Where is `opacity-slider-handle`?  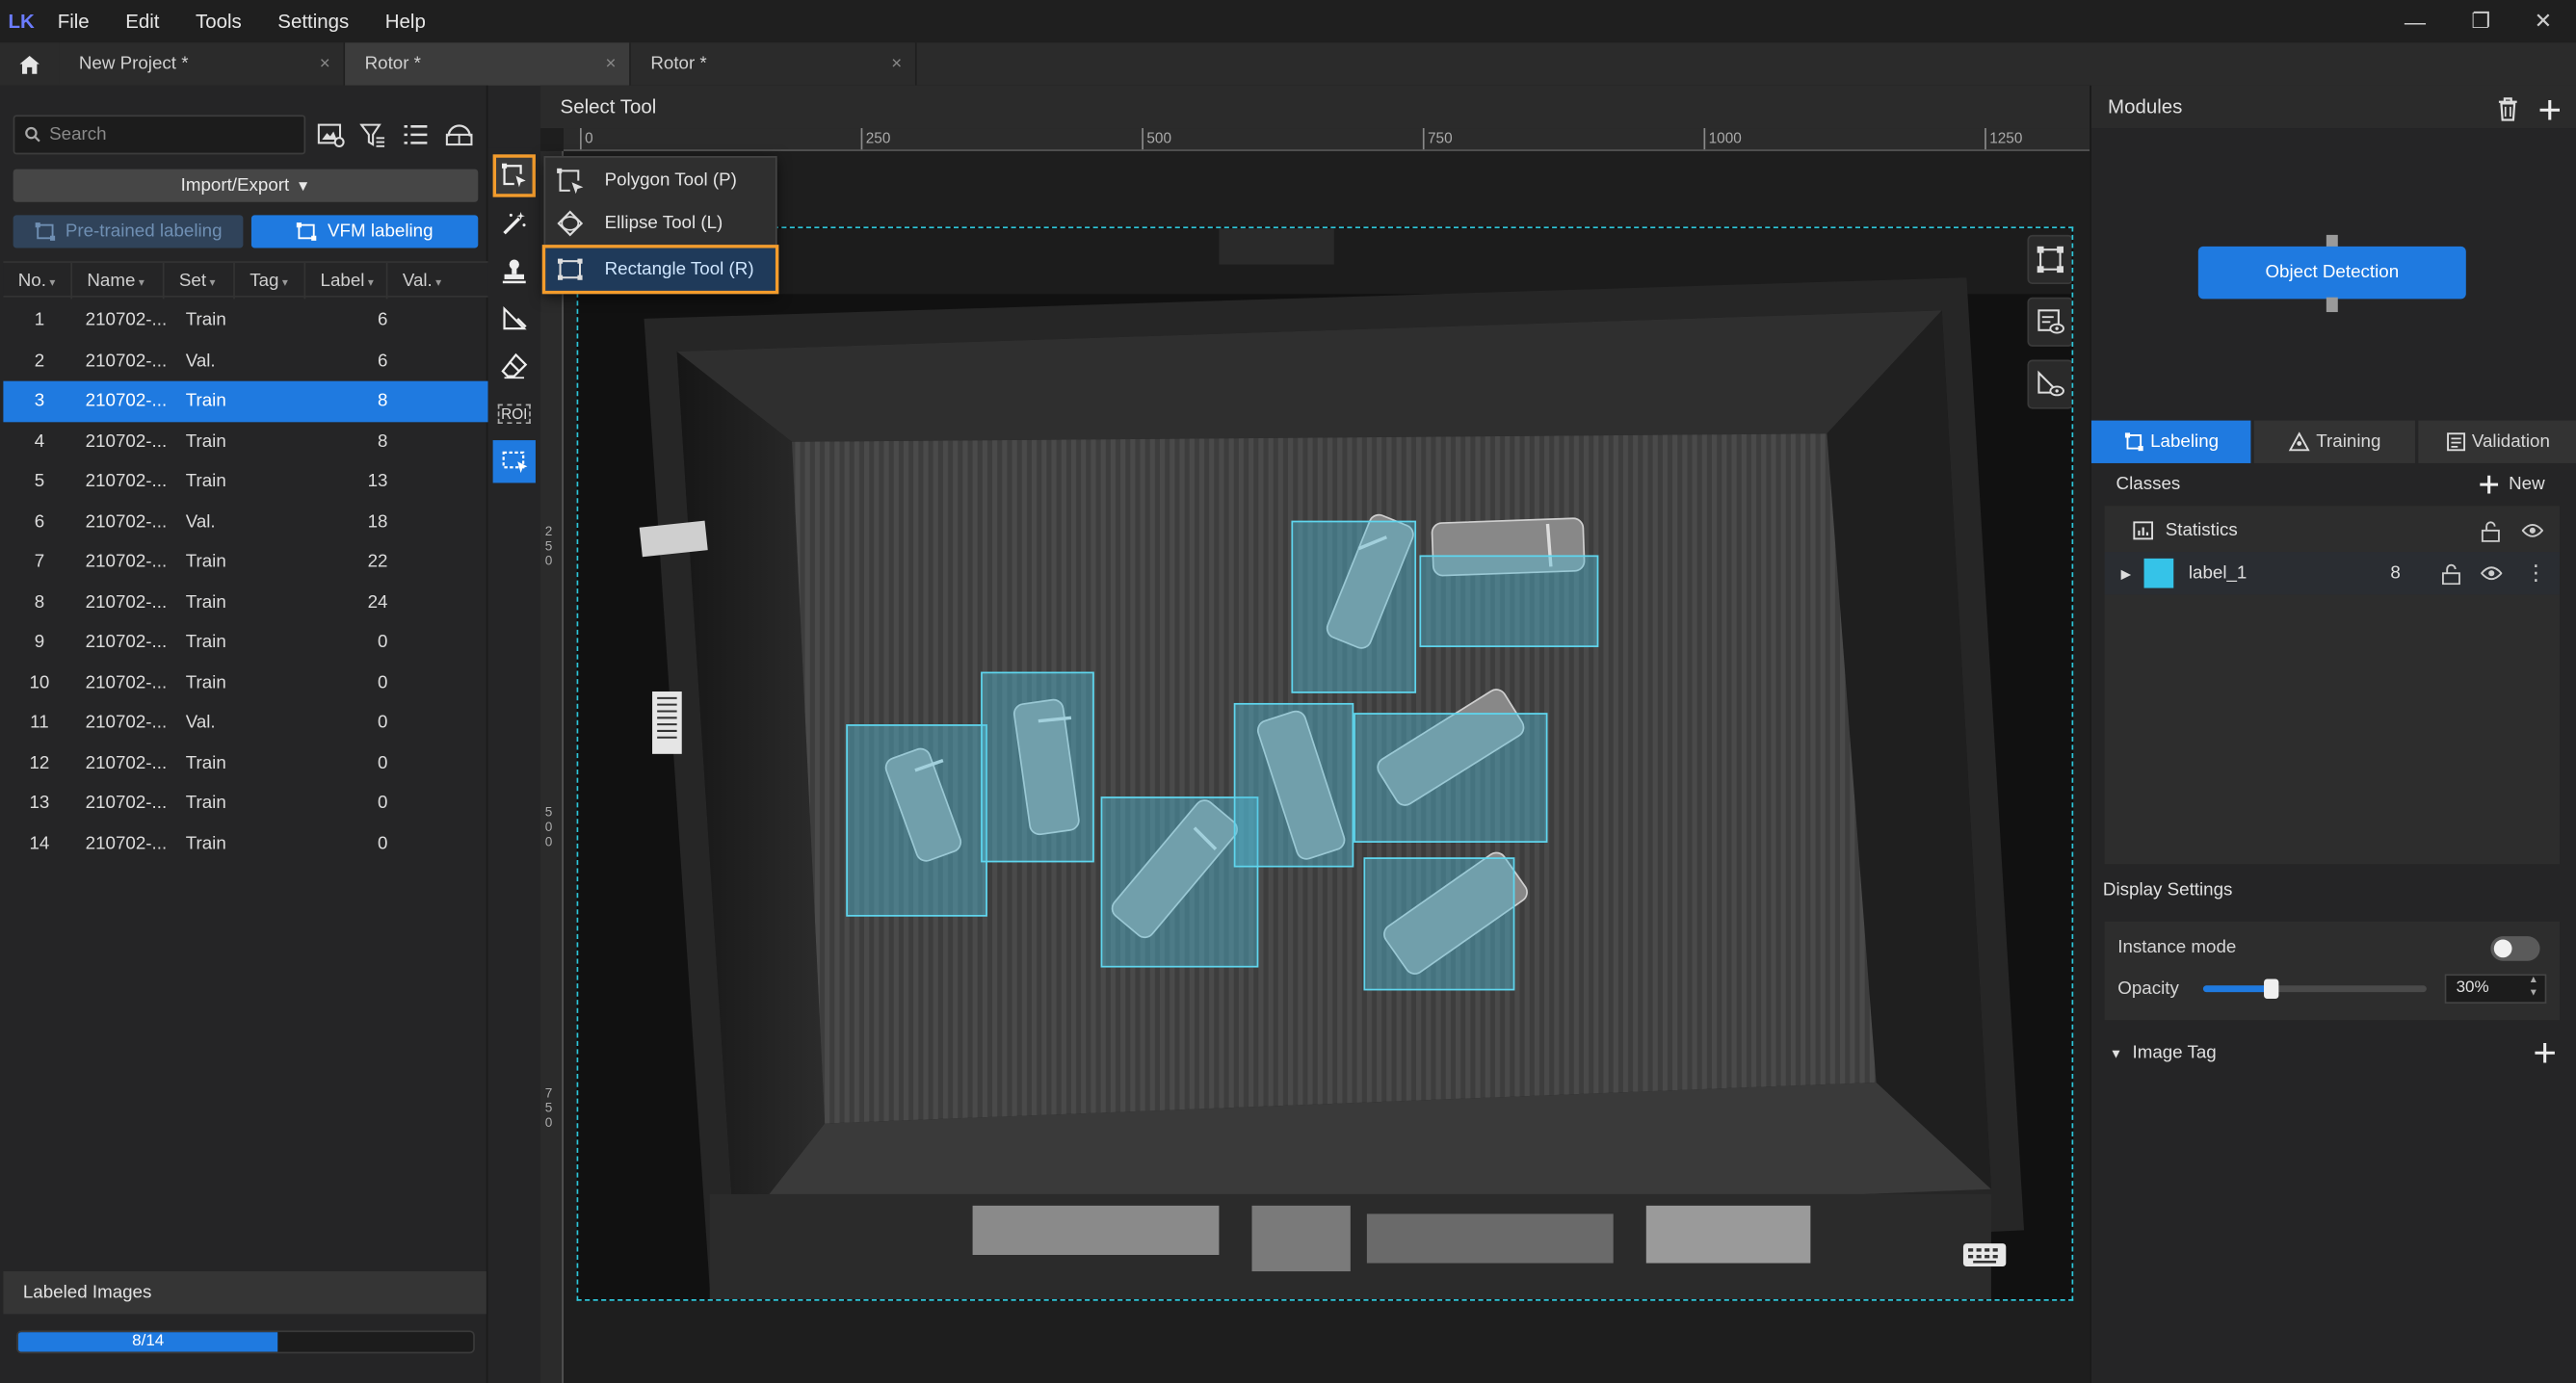
opacity-slider-handle is located at coordinates (2271, 989).